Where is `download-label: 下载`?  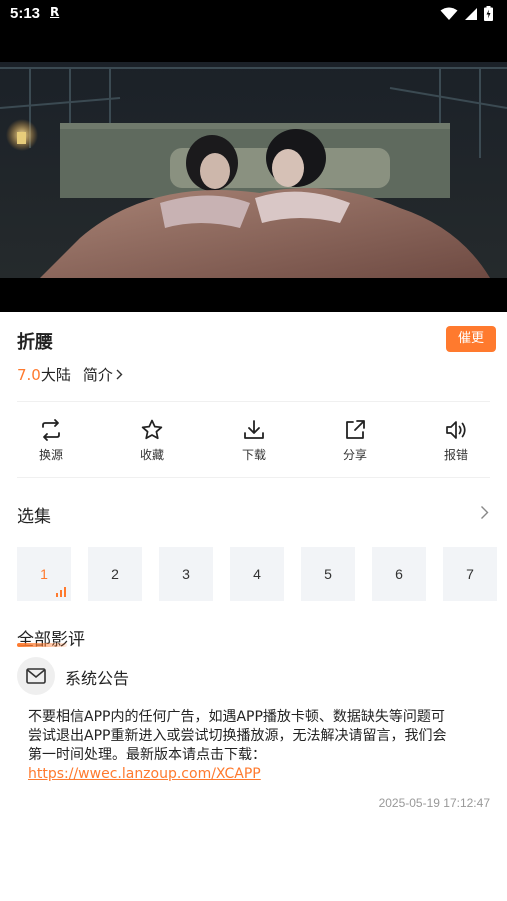 download-label: 下载 is located at coordinates (253, 455).